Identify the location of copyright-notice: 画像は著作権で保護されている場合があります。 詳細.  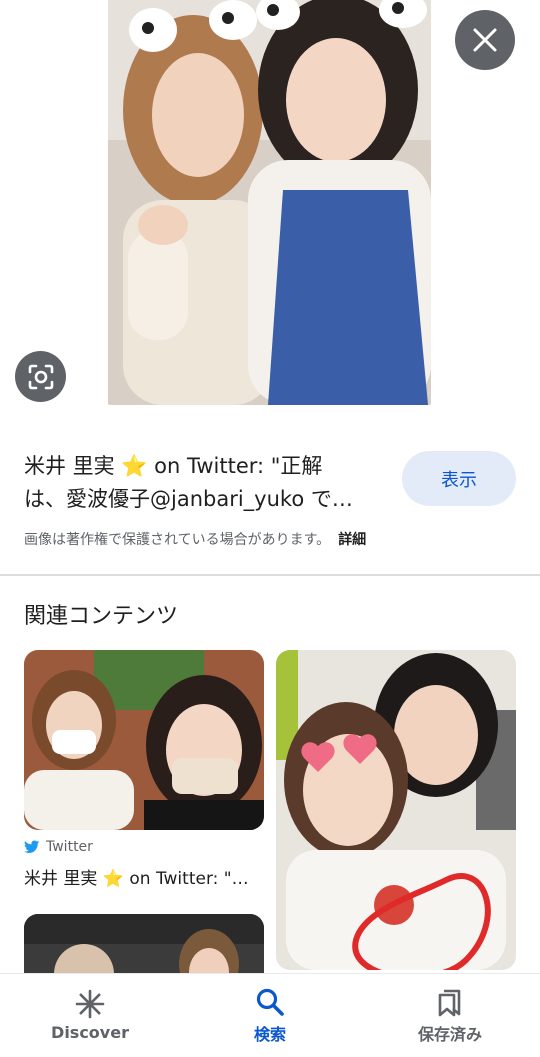
(195, 539).